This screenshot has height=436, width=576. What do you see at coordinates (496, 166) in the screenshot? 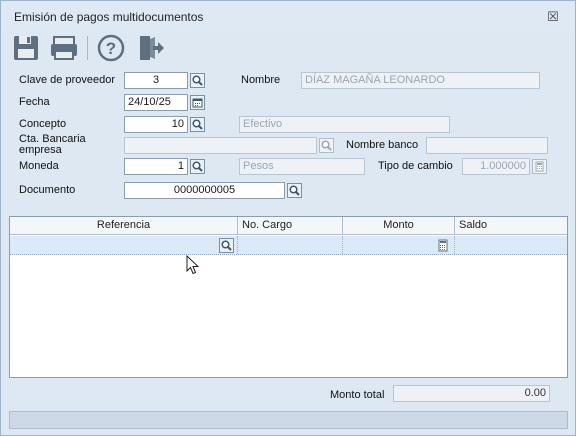
I see `tipo-cambio-field: 1.000000` at bounding box center [496, 166].